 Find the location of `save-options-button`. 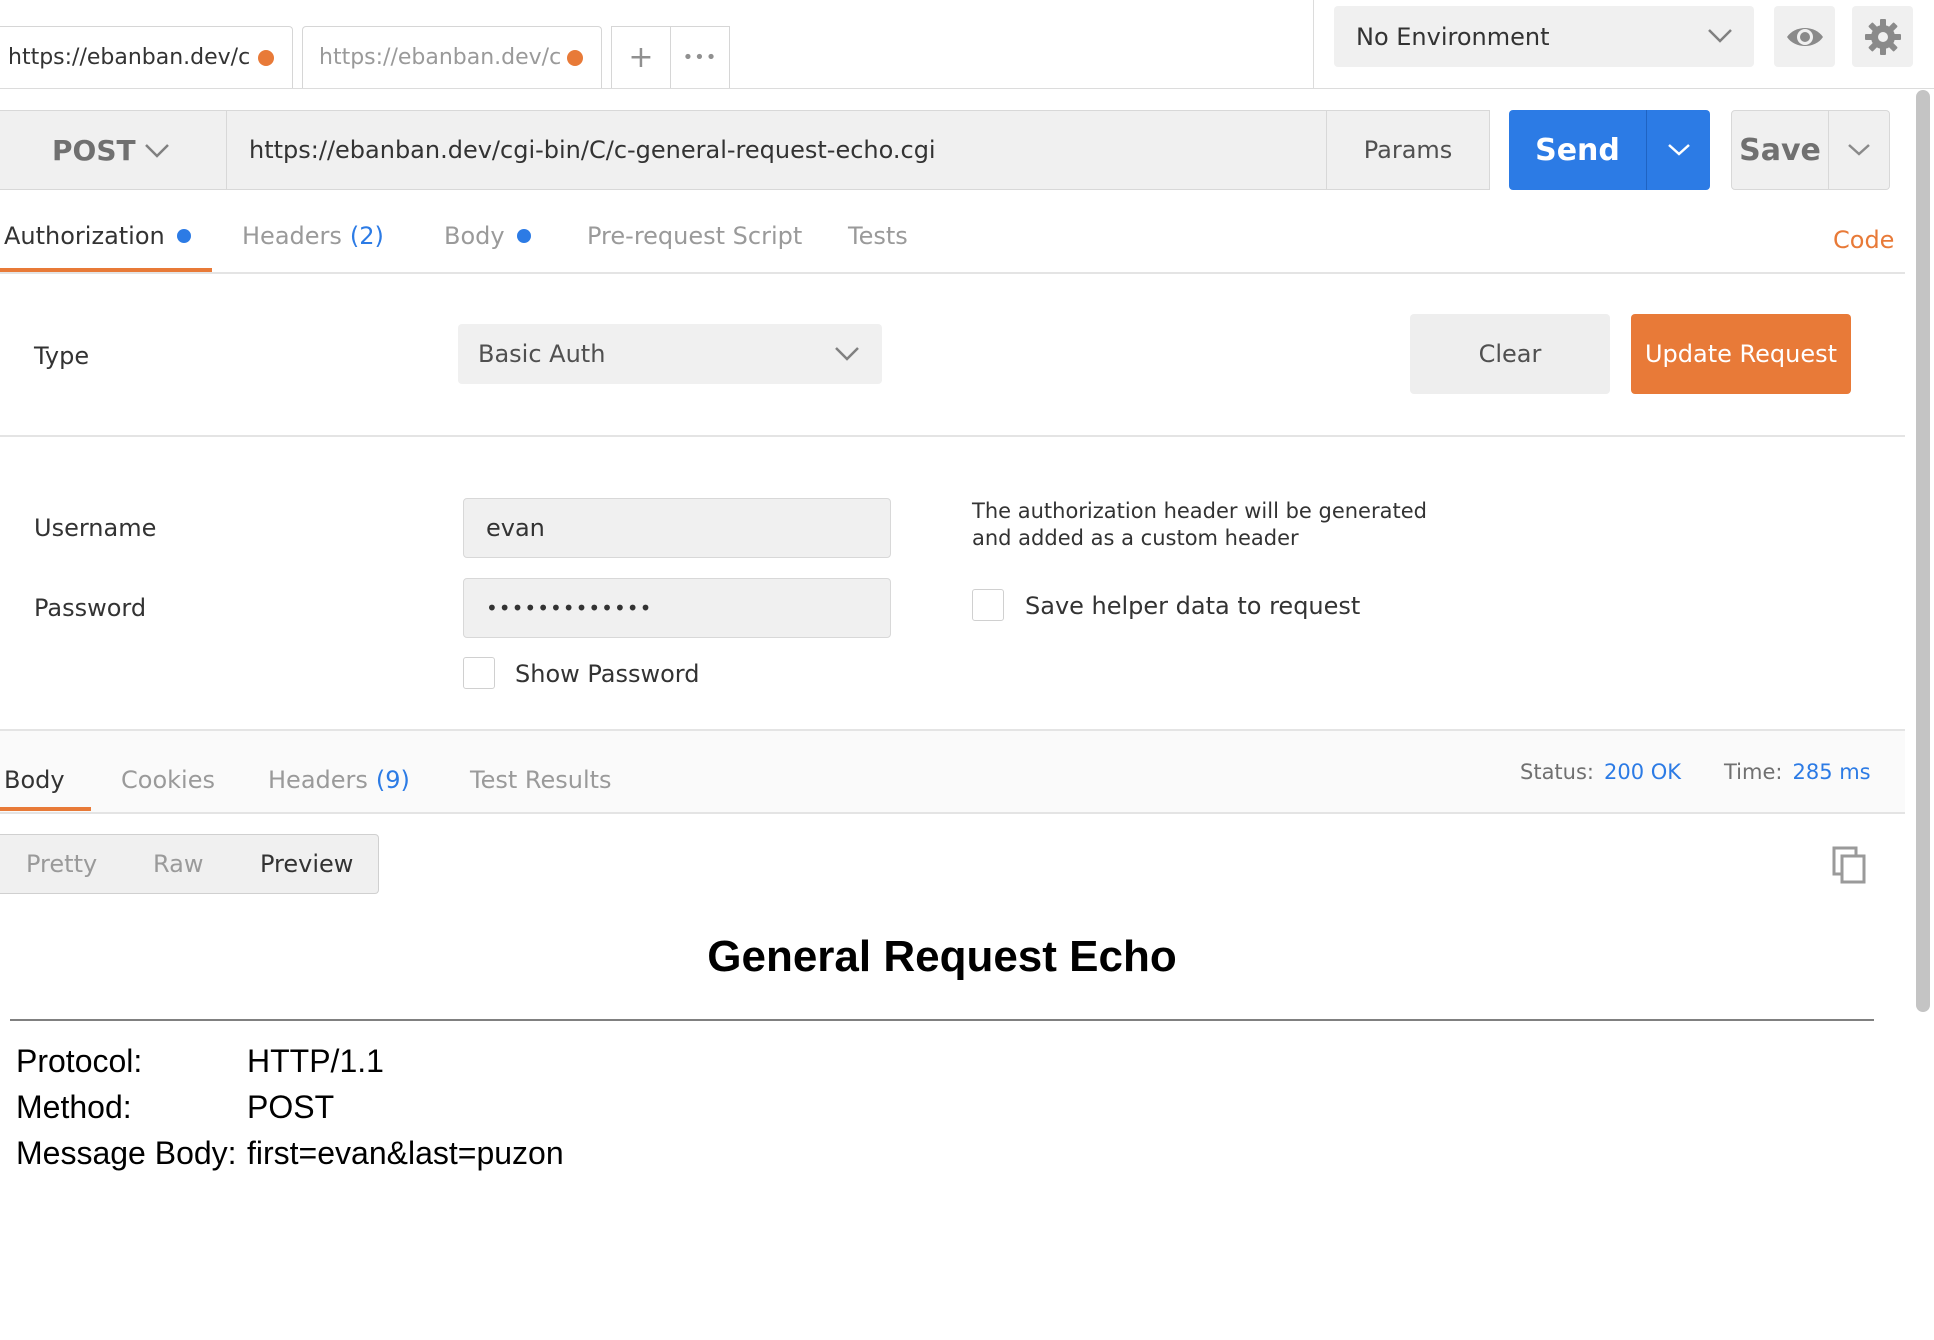

save-options-button is located at coordinates (1859, 150).